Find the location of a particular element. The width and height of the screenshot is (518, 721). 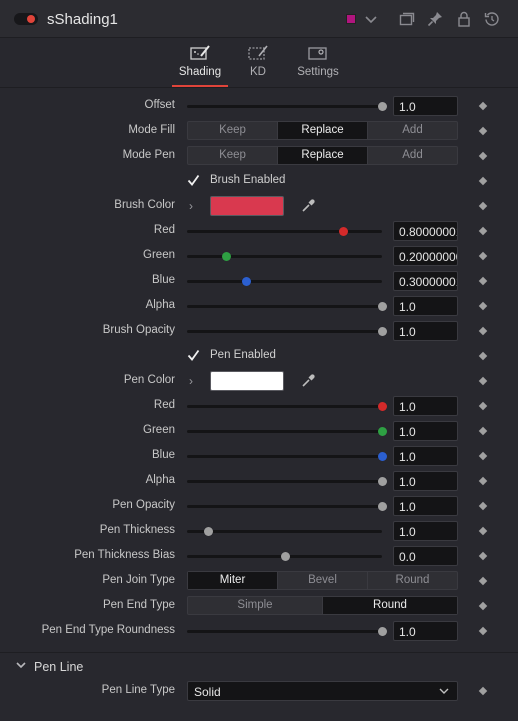

mode-fill-selector: Keep Replace Add is located at coordinates (322, 130).